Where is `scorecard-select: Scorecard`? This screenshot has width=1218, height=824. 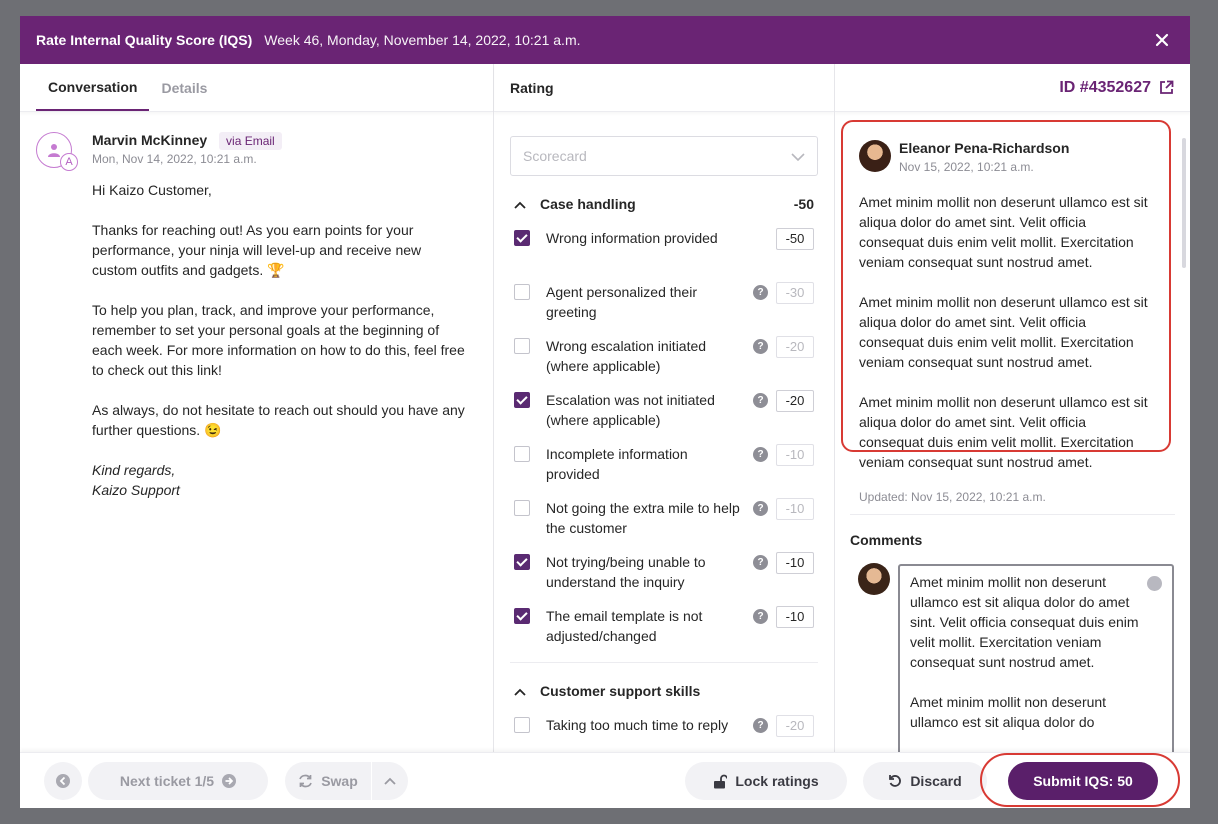 scorecard-select: Scorecard is located at coordinates (664, 156).